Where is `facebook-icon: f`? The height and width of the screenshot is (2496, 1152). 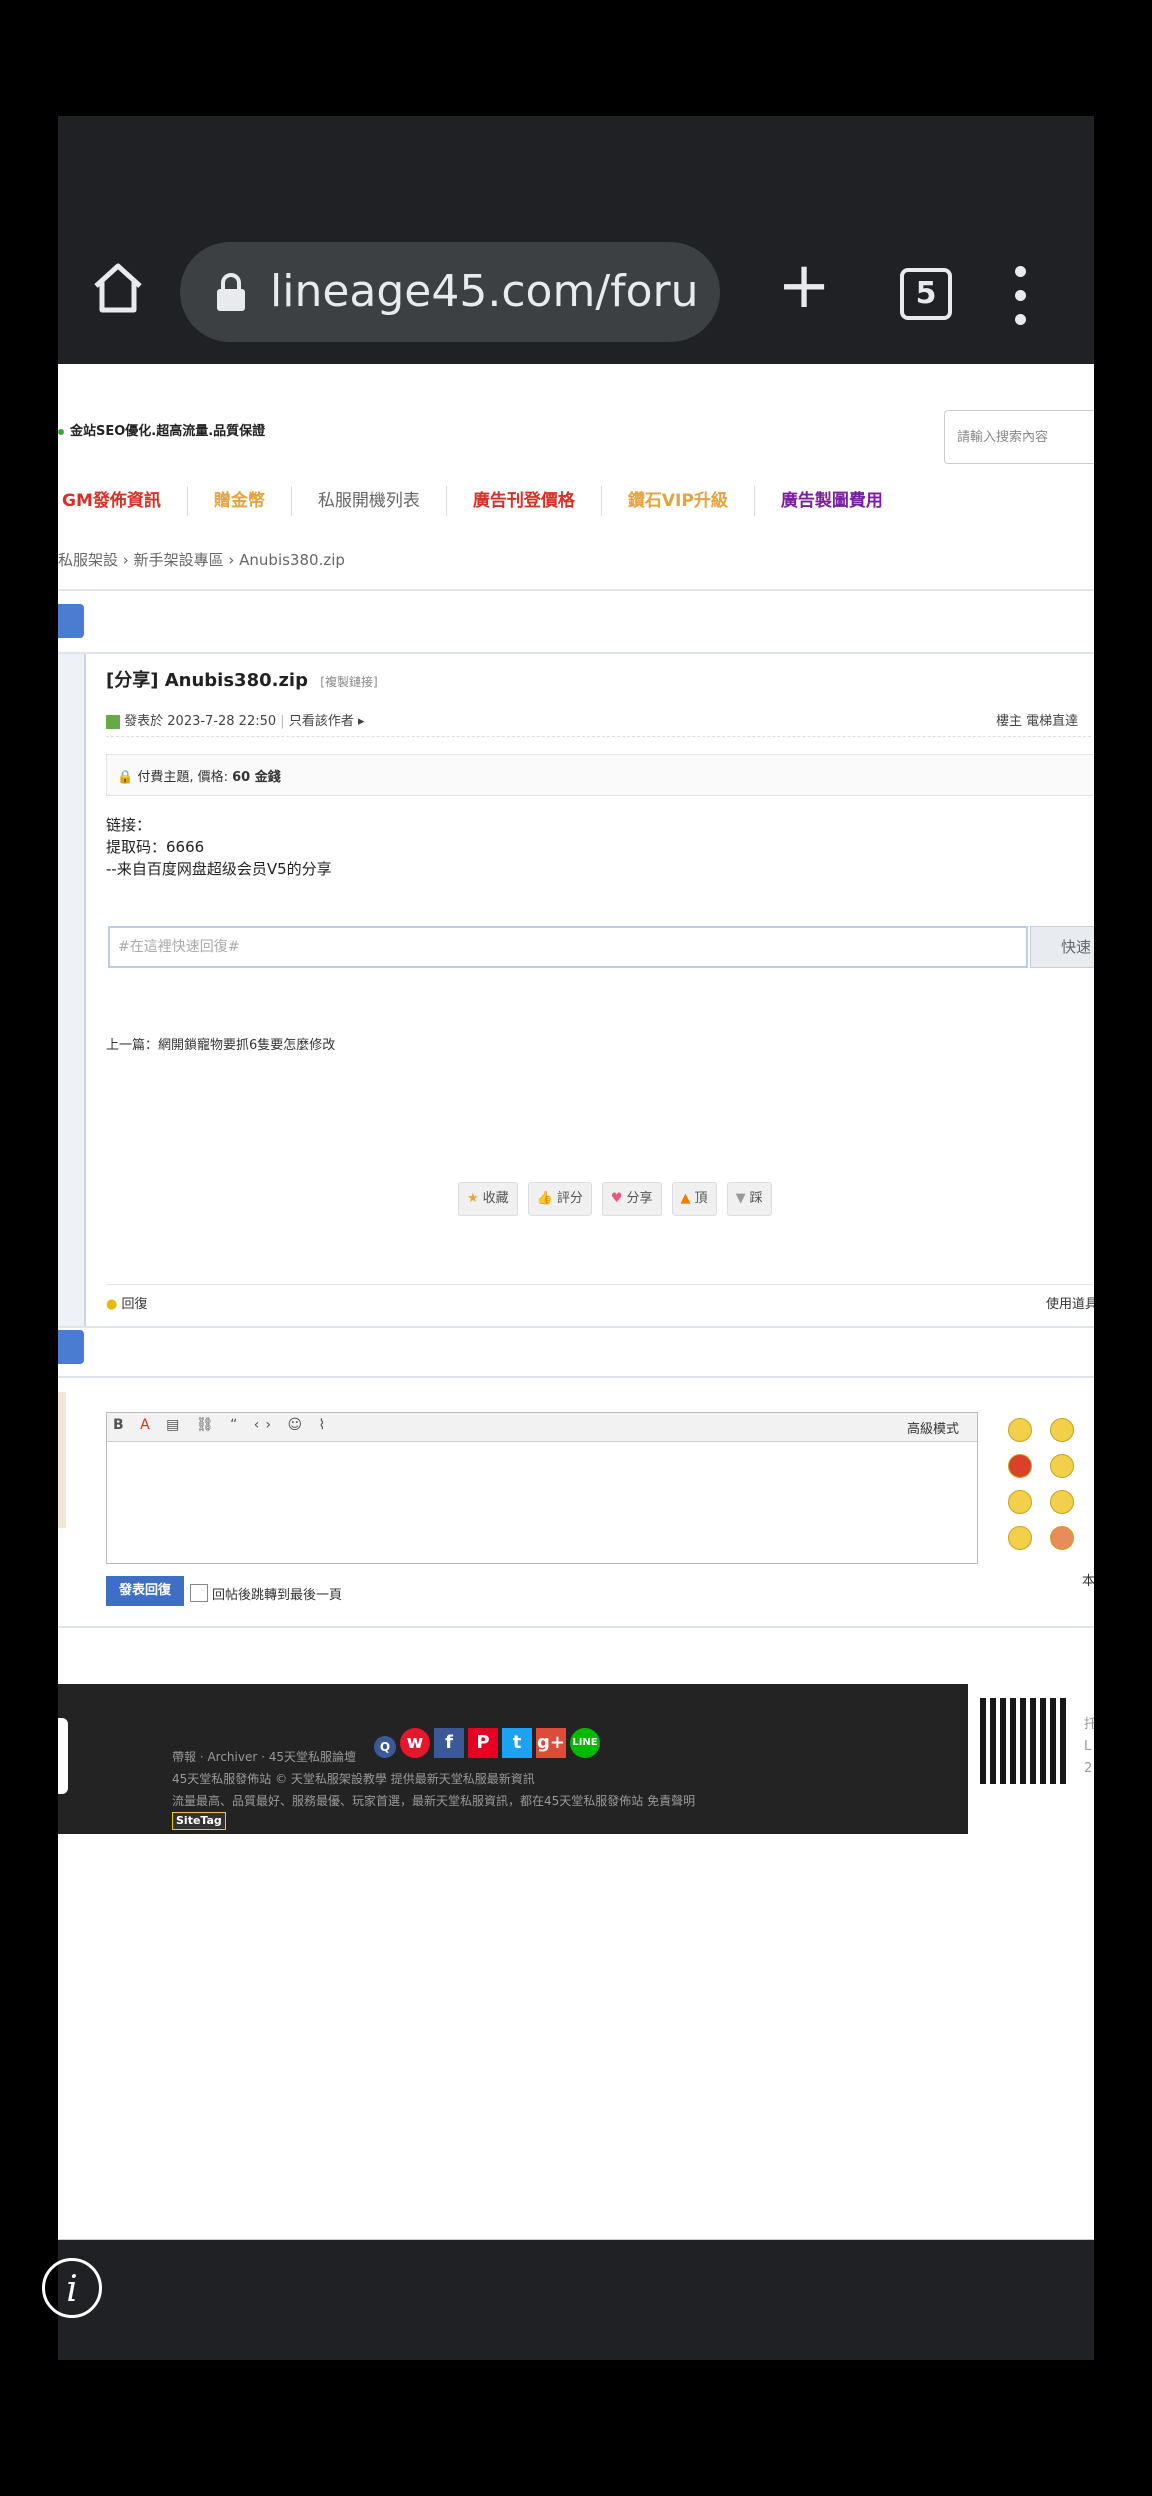 facebook-icon: f is located at coordinates (449, 1743).